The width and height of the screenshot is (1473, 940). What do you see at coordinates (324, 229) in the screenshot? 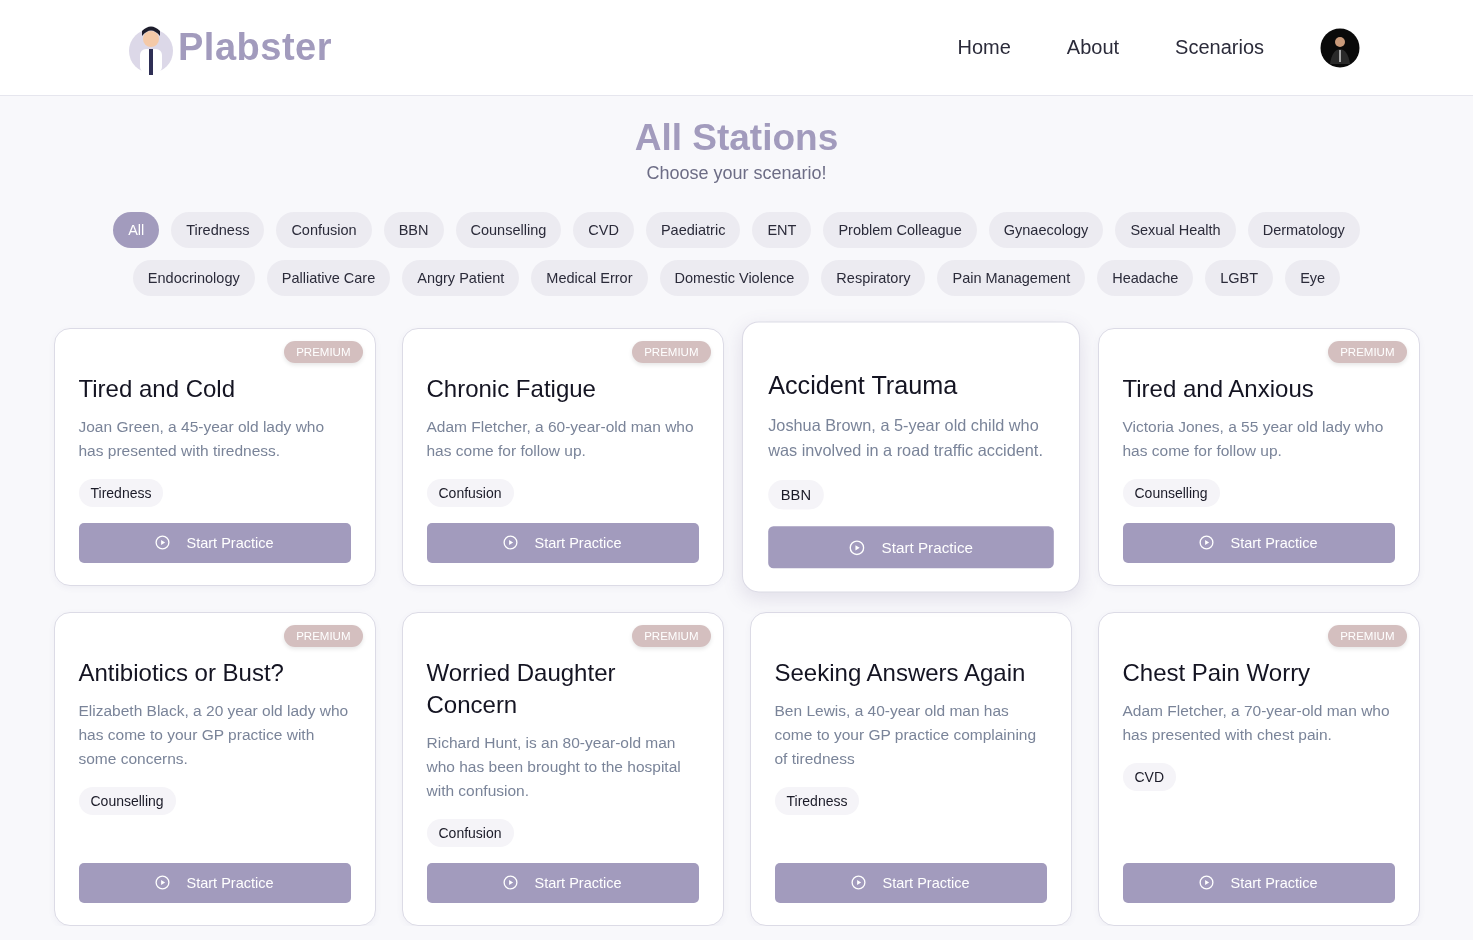
I see `filter-chip: Confusion` at bounding box center [324, 229].